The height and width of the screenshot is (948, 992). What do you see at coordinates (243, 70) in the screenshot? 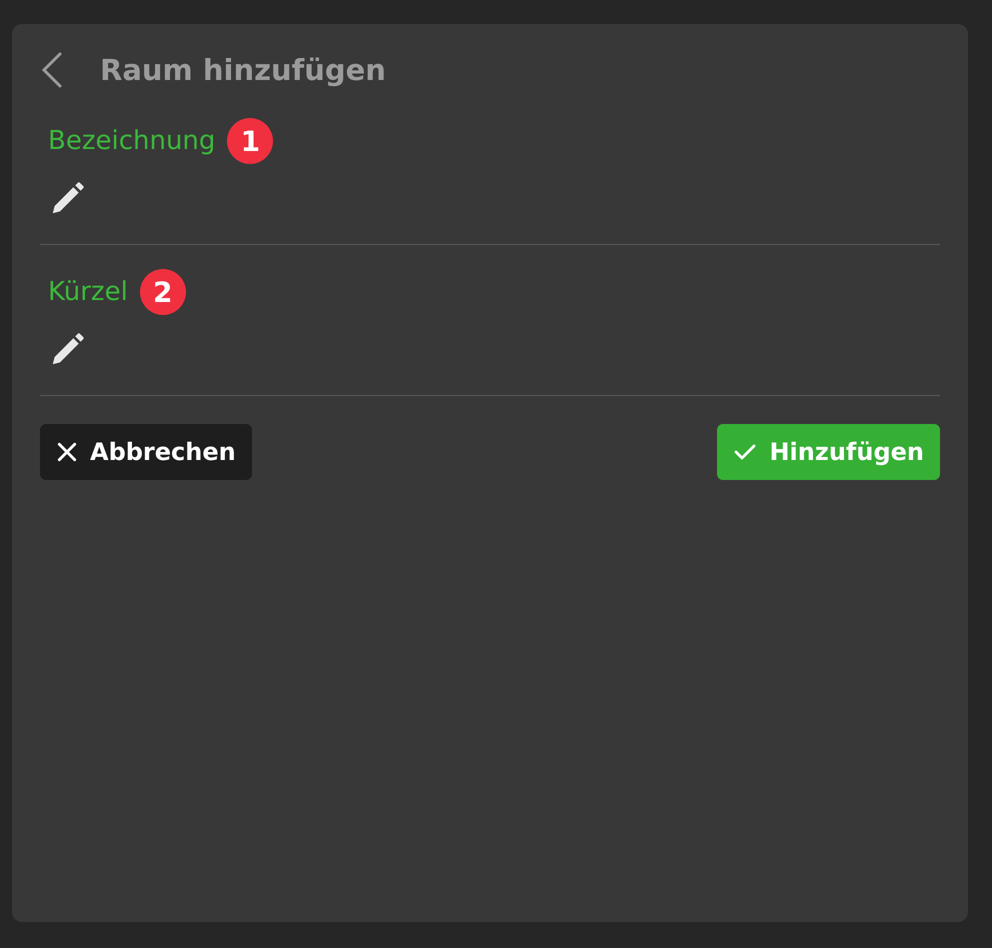
I see `page-title: Raum hinzufügen` at bounding box center [243, 70].